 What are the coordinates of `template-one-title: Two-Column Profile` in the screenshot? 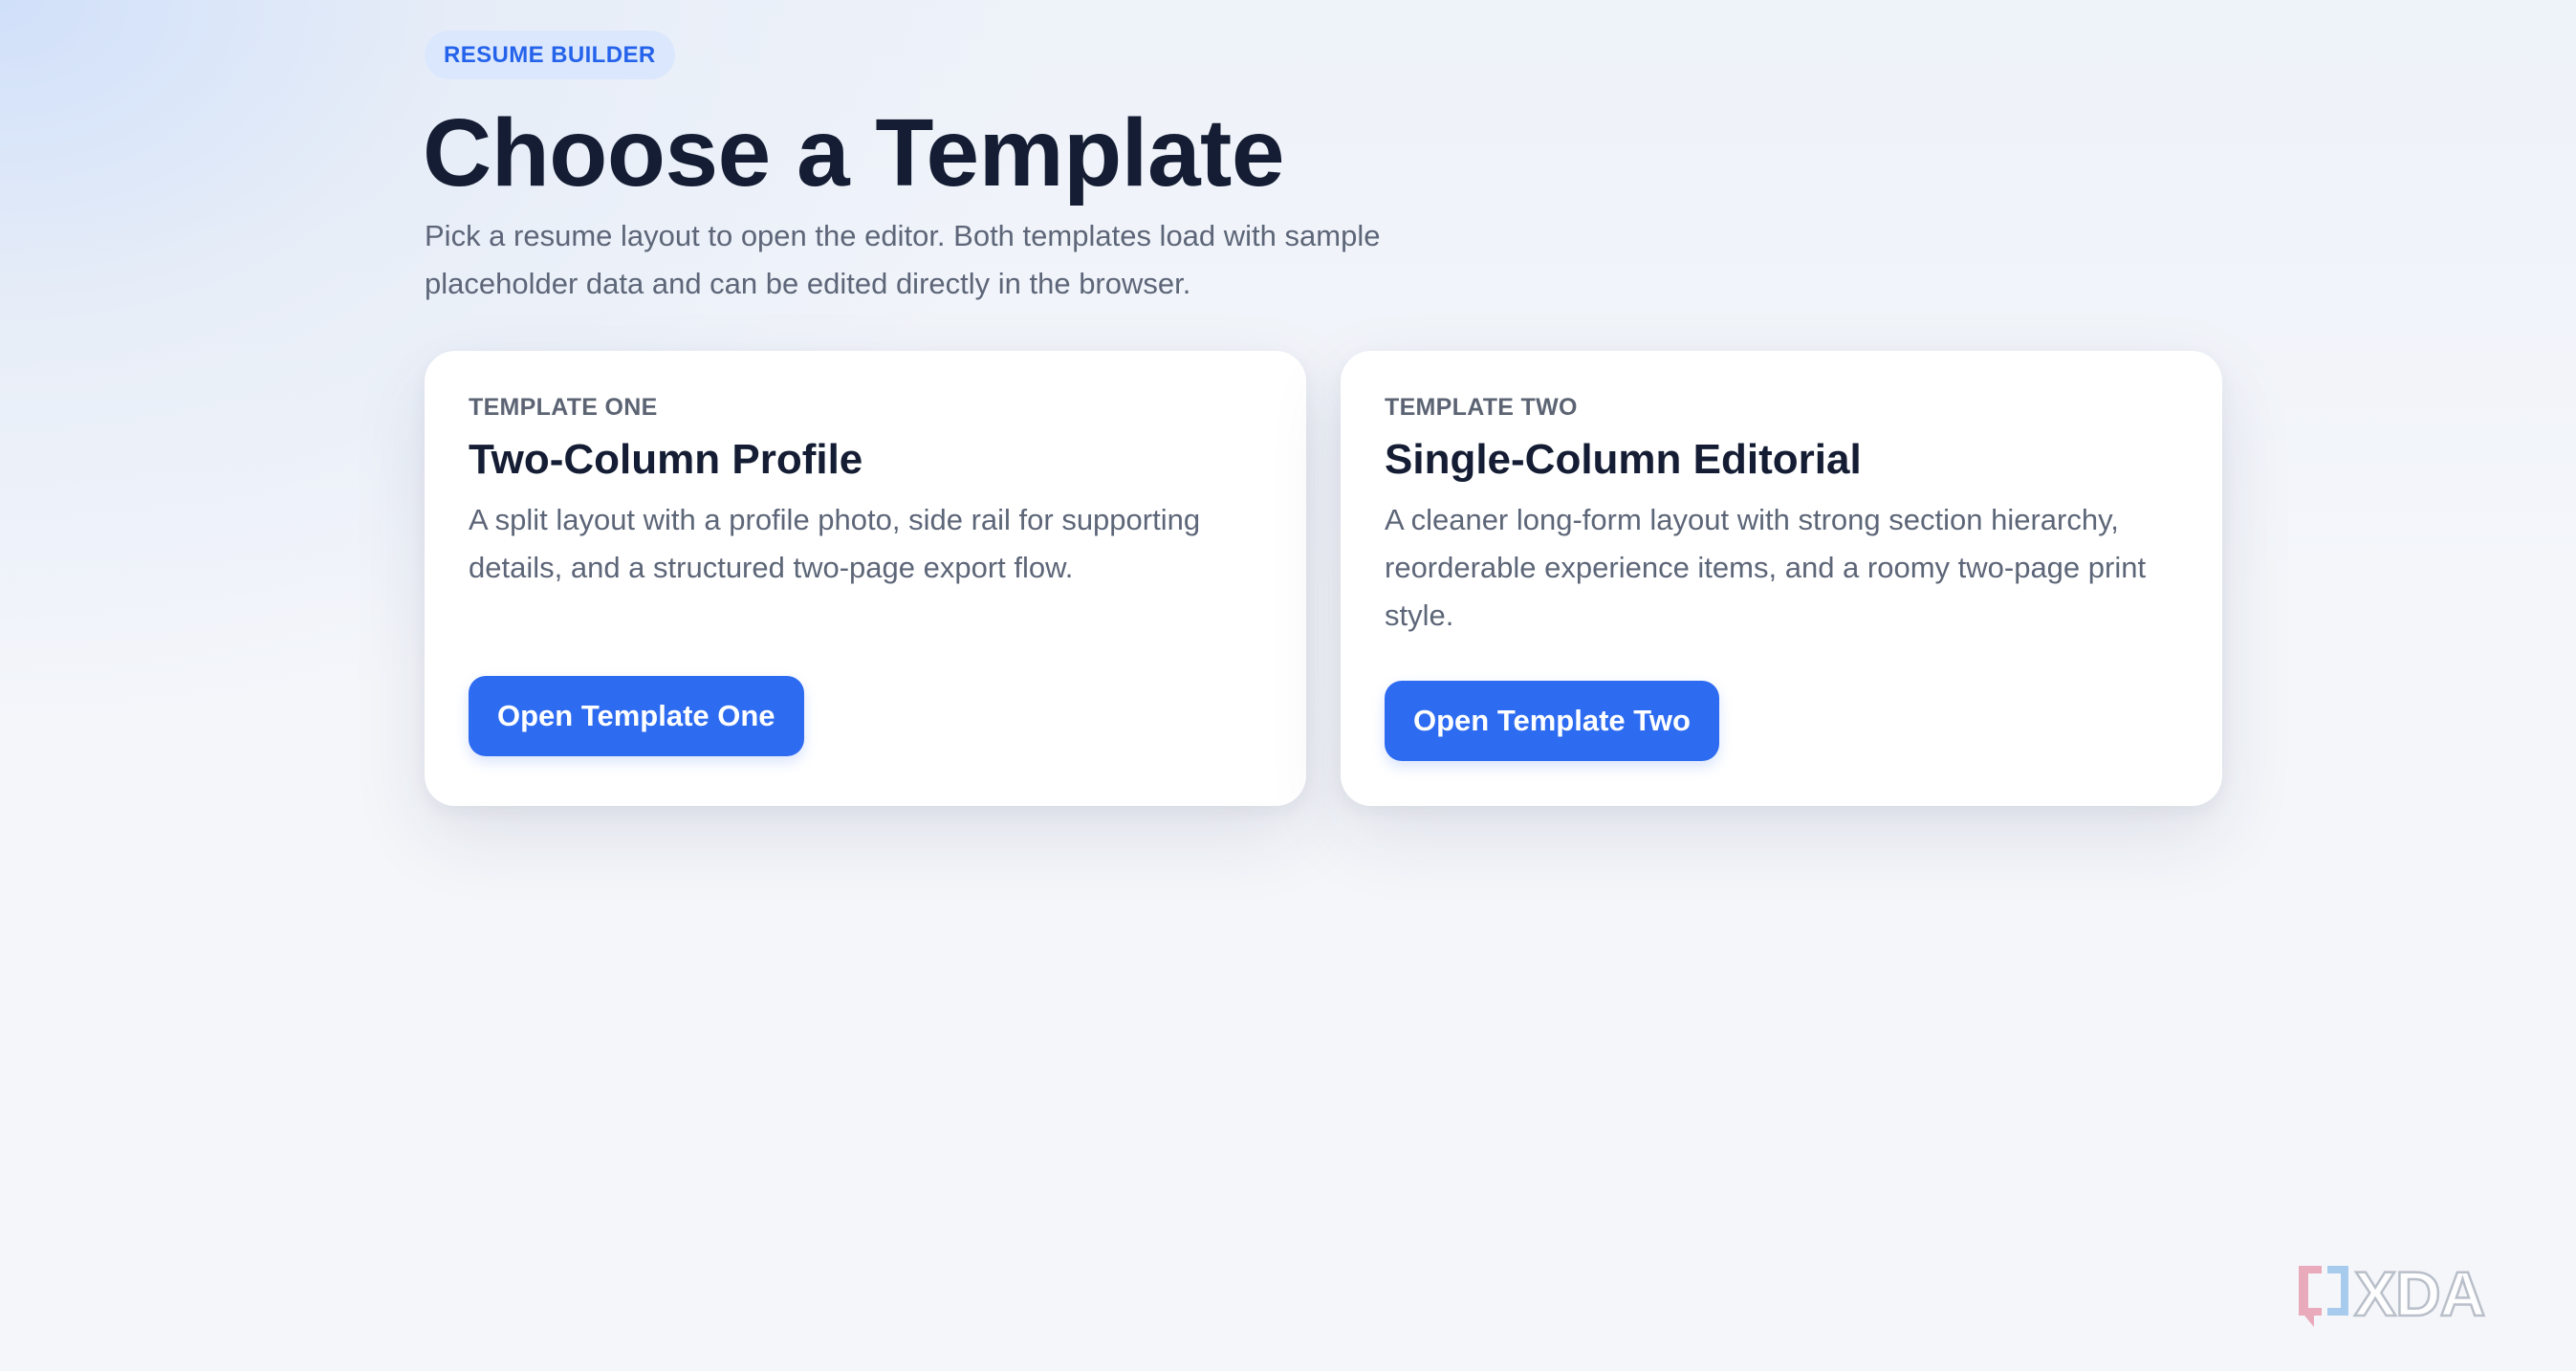 It's located at (666, 459).